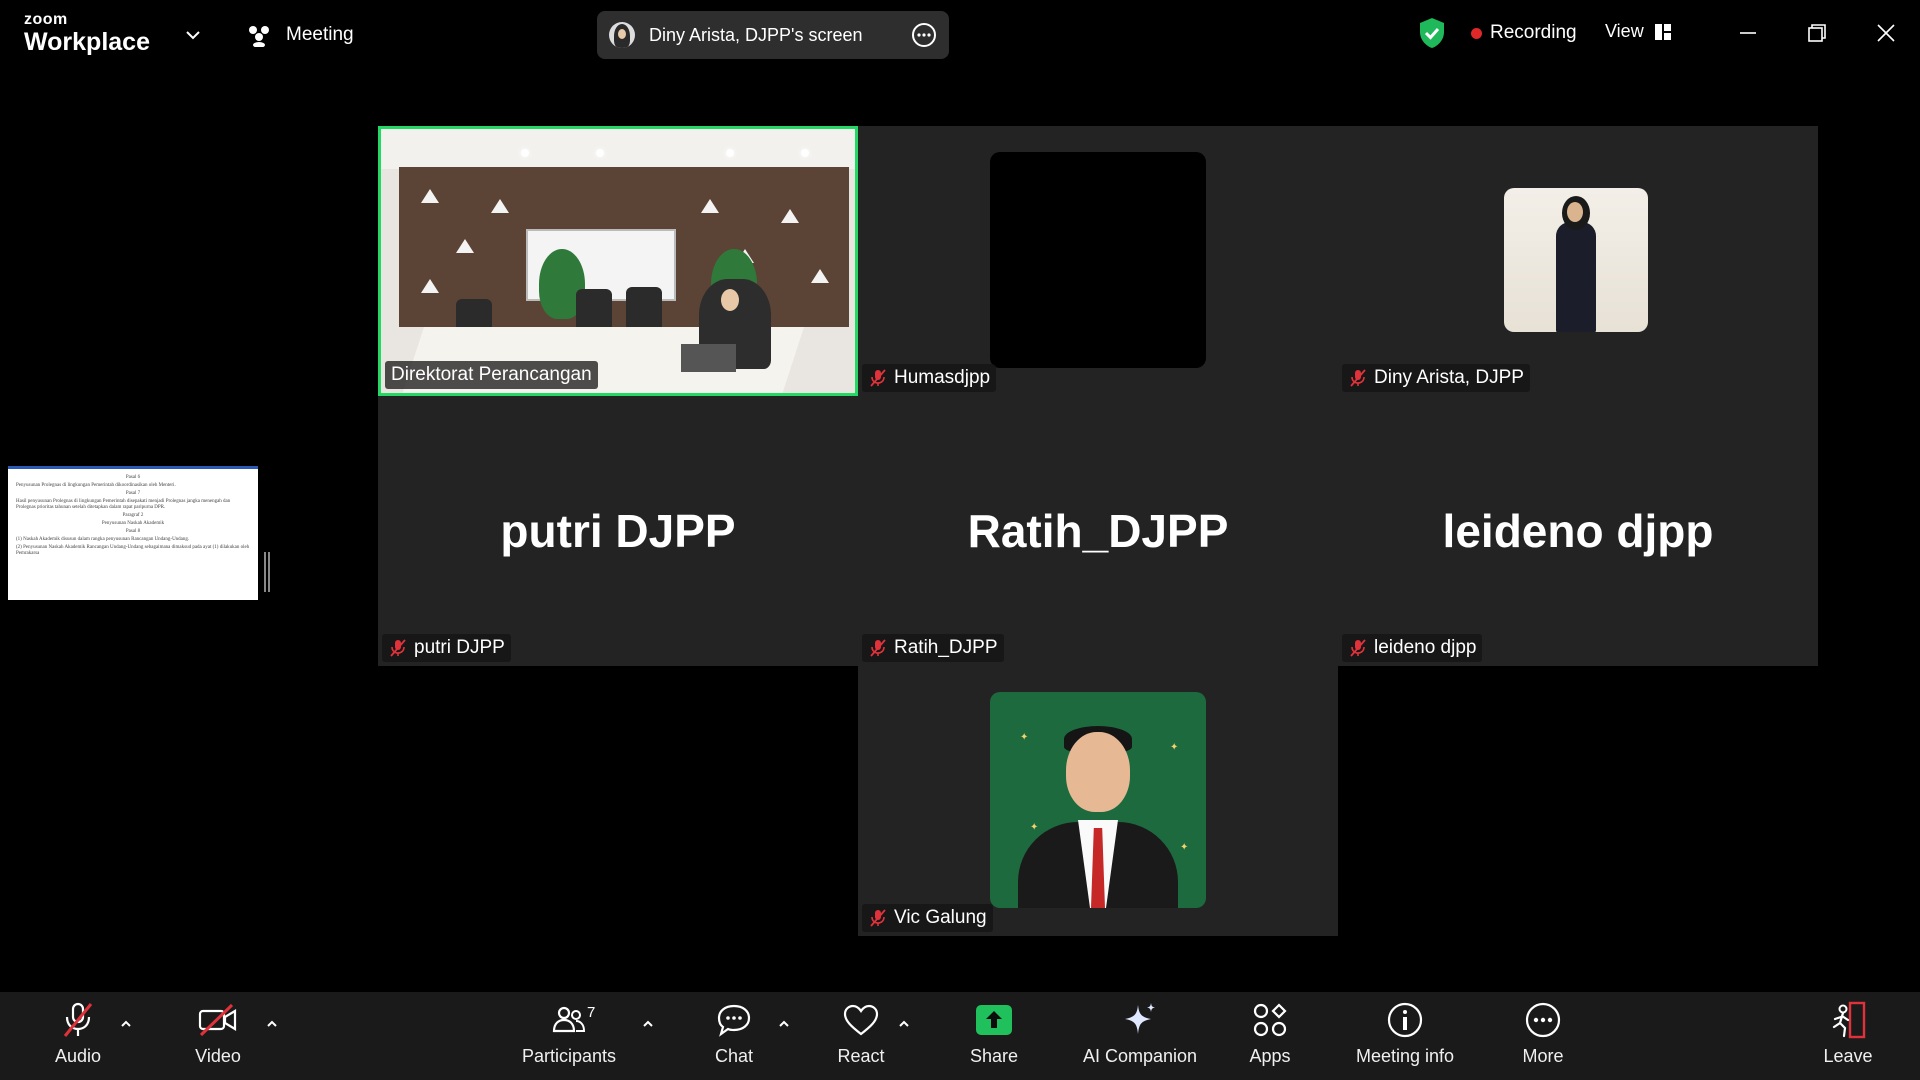 The height and width of the screenshot is (1080, 1920). Describe the element at coordinates (1543, 1056) in the screenshot. I see `more-label: More` at that location.